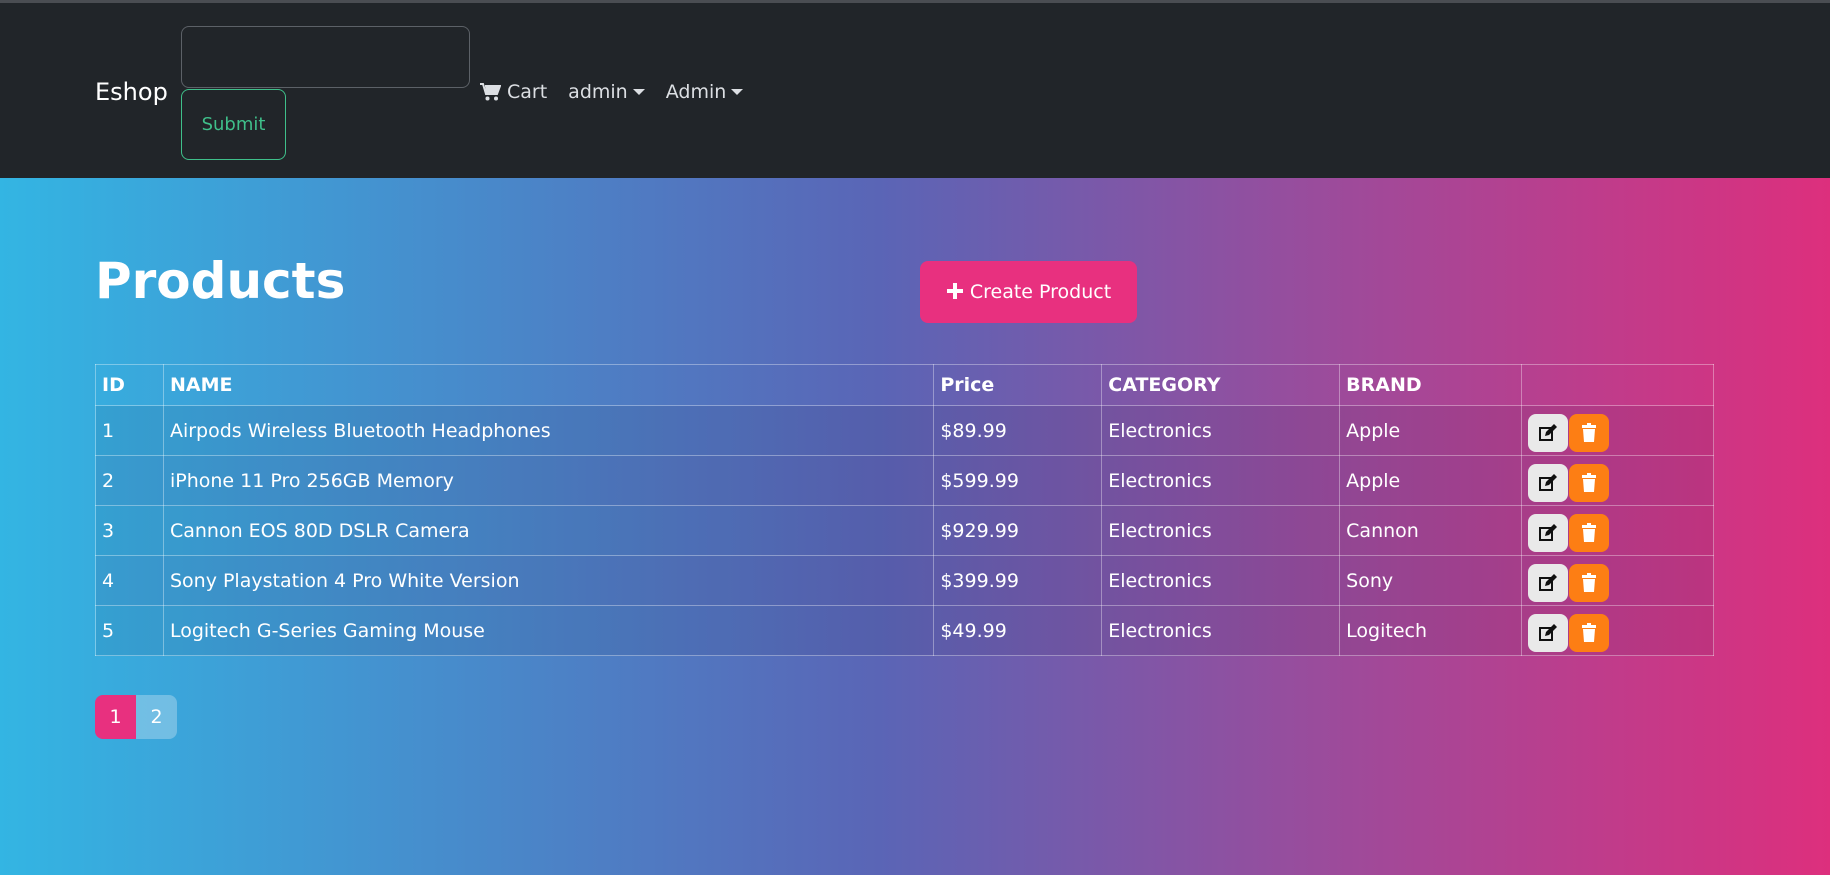  I want to click on cart-label: Cart, so click(527, 92).